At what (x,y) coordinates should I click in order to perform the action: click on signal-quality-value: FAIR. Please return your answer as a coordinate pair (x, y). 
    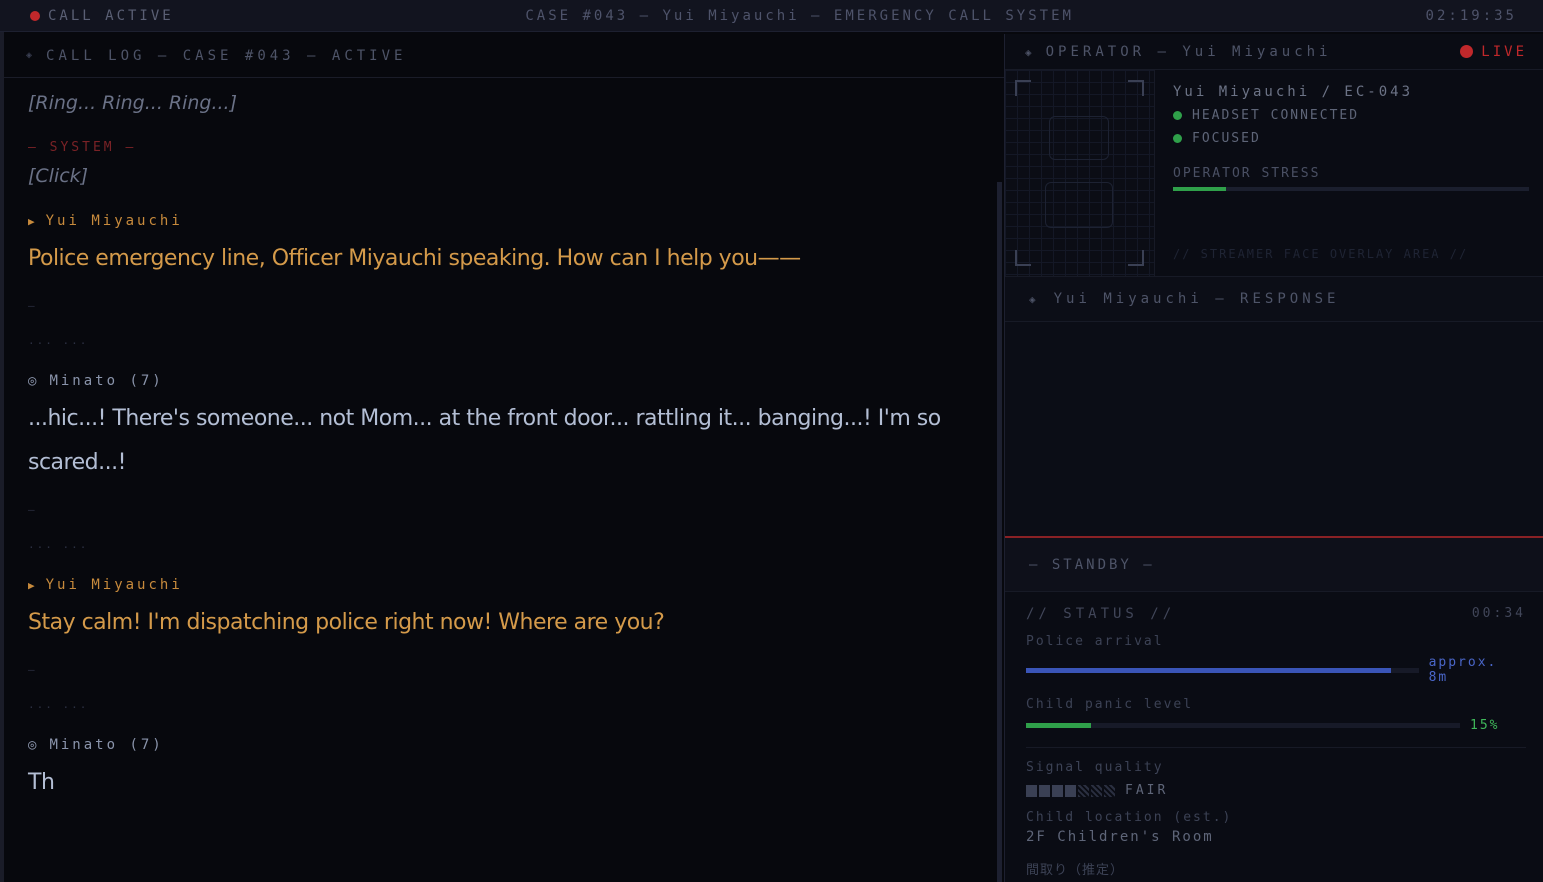
    Looking at the image, I should click on (1147, 790).